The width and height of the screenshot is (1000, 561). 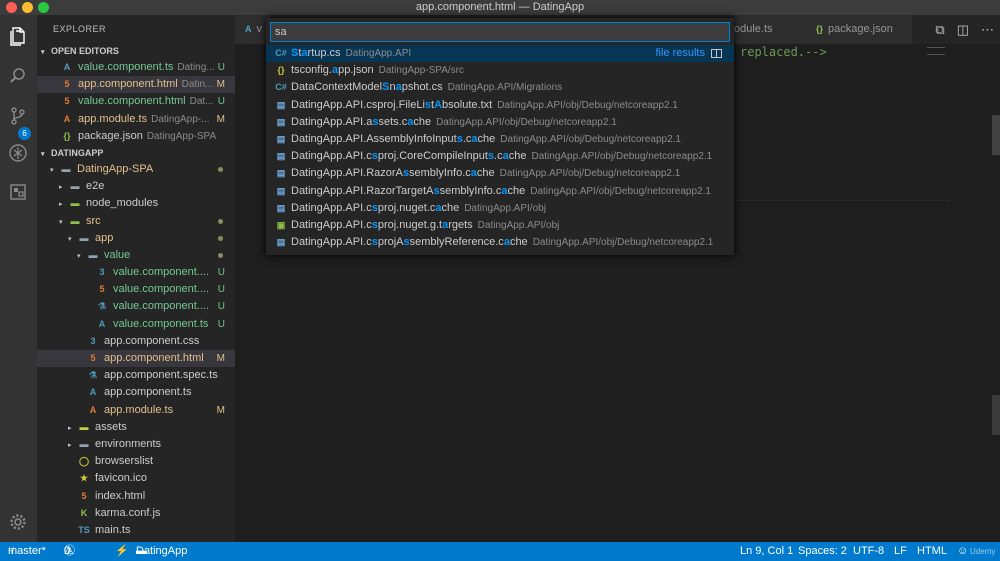 What do you see at coordinates (136, 496) in the screenshot?
I see `file-row: 5 index.html` at bounding box center [136, 496].